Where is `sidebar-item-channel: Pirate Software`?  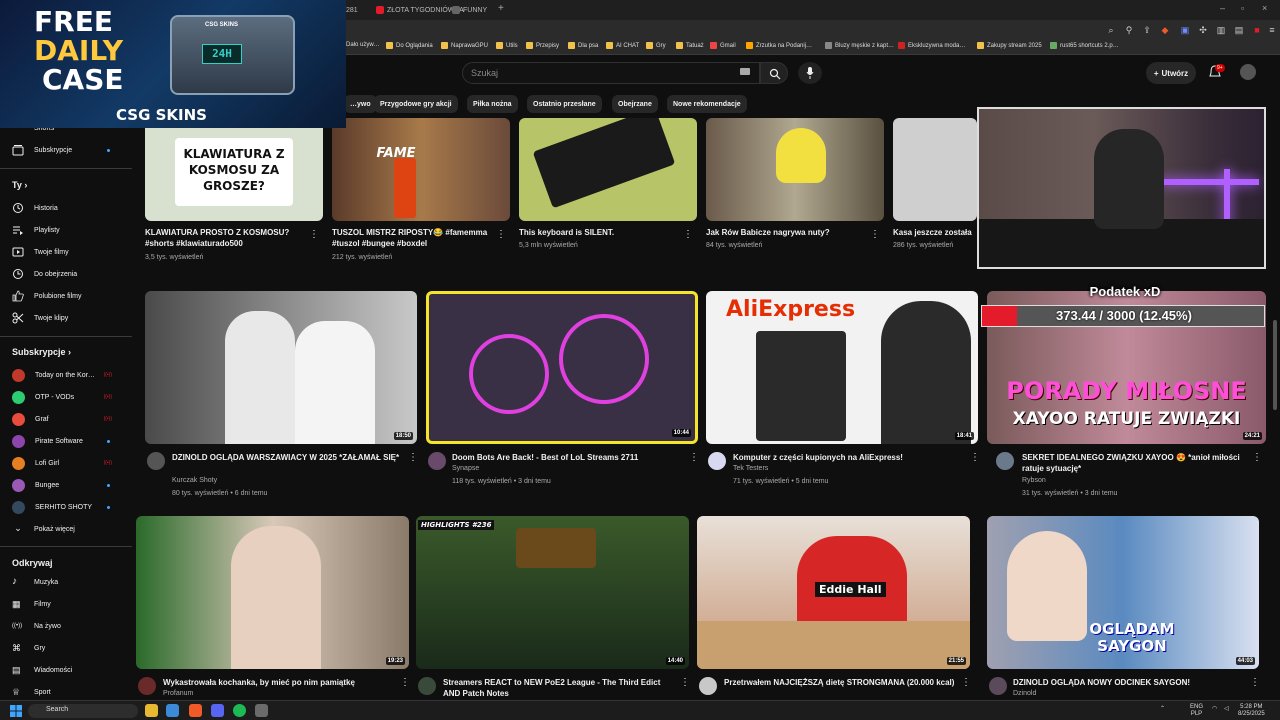 sidebar-item-channel: Pirate Software is located at coordinates (67, 441).